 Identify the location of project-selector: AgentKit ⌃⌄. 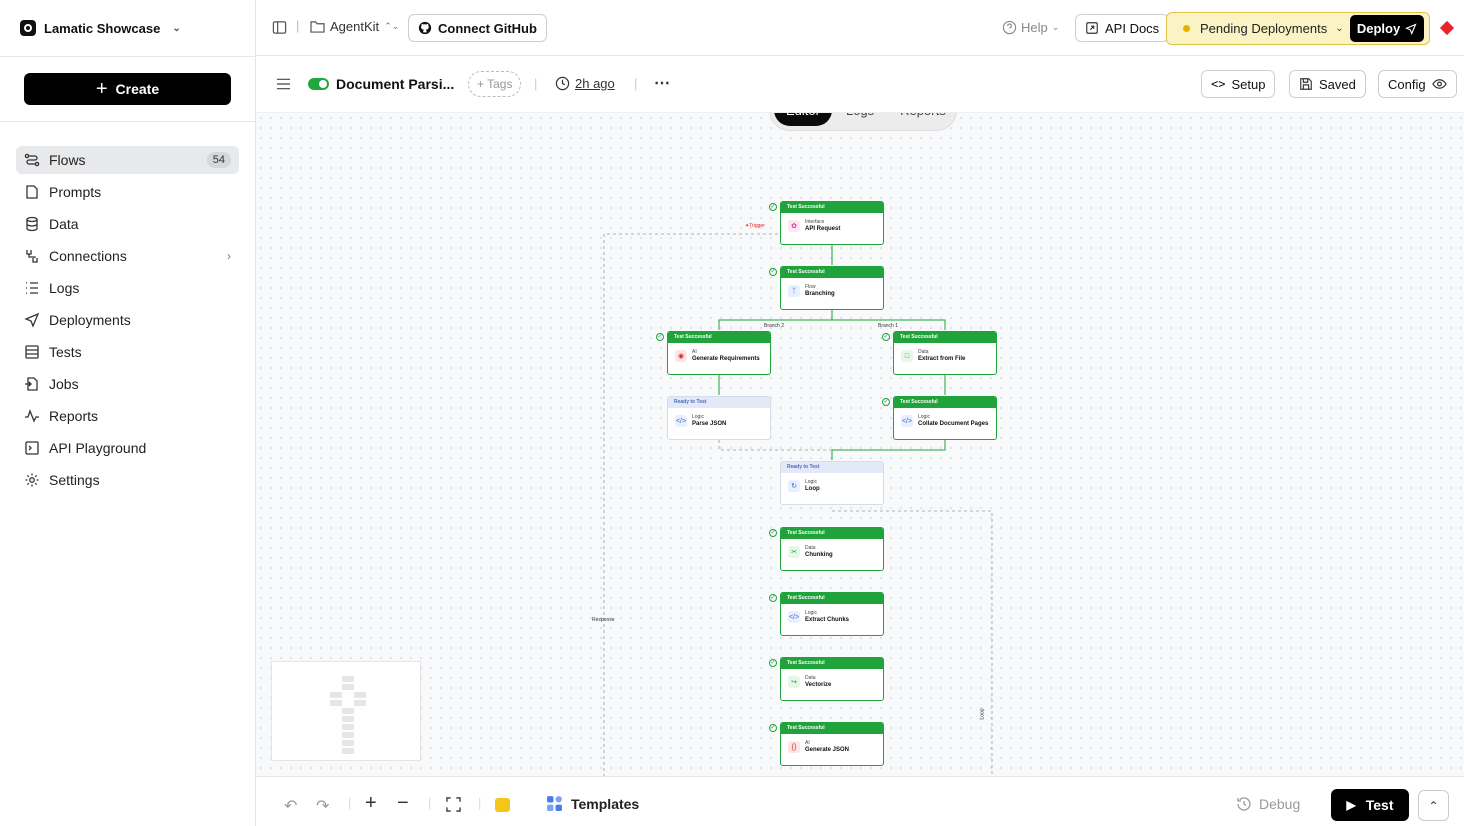
(354, 26).